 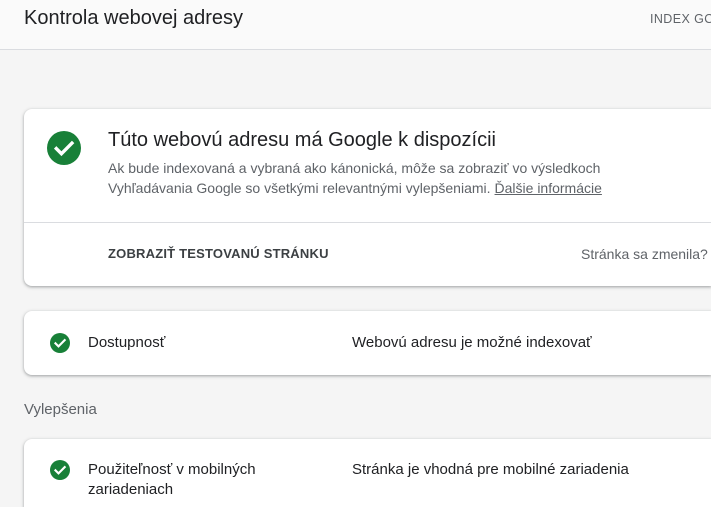 I want to click on coverage-status: Webovú adresu je možné indexovať, so click(x=472, y=342).